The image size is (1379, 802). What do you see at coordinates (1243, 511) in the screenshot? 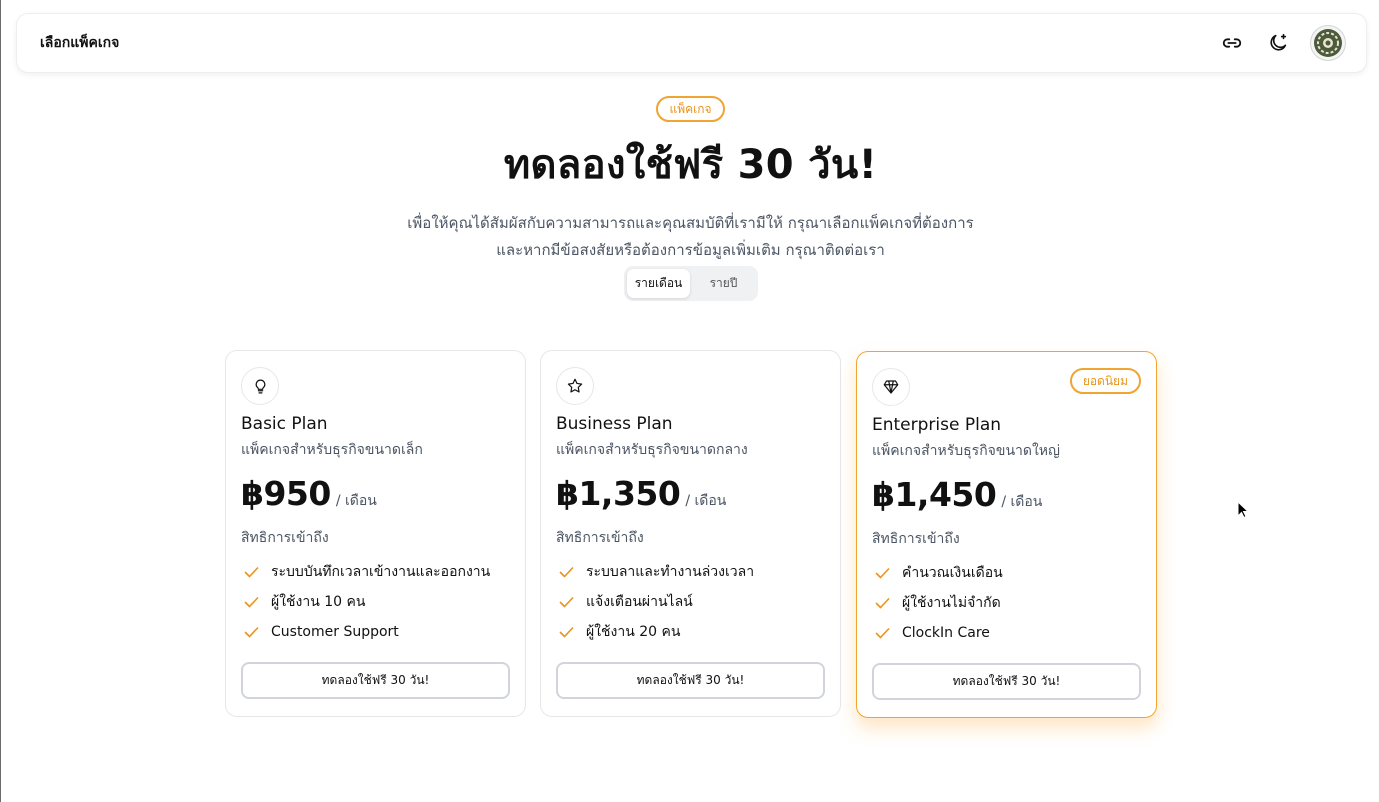
I see `mouse-cursor-icon` at bounding box center [1243, 511].